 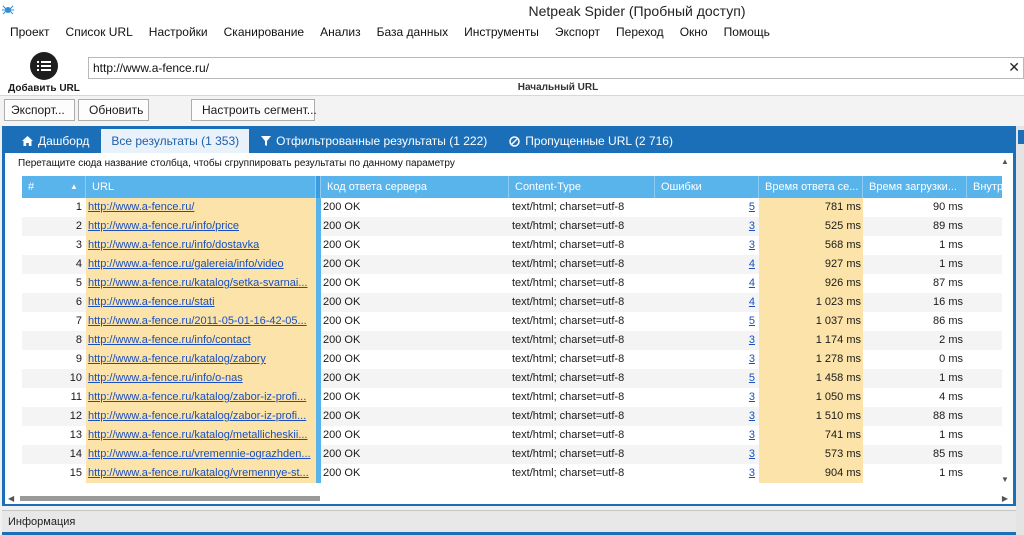 What do you see at coordinates (509, 522) in the screenshot?
I see `info-panel: Информация` at bounding box center [509, 522].